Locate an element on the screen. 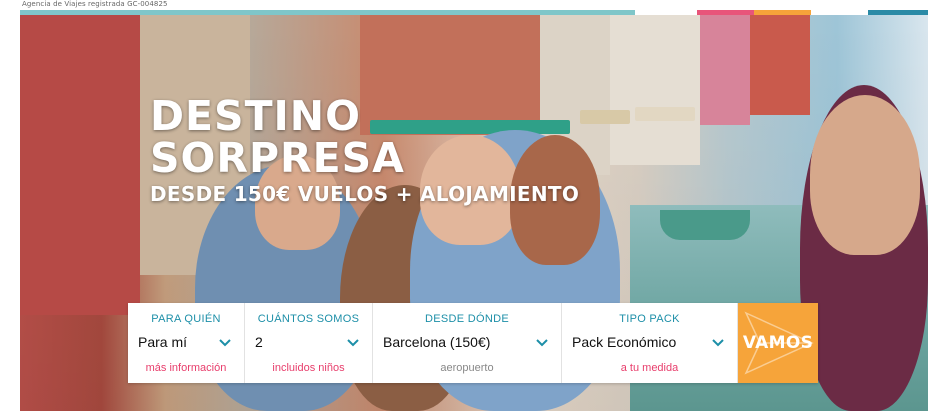 The image size is (940, 411). field-tipo-pack: TIPO PACK Pack Económico a tu medida is located at coordinates (650, 343).